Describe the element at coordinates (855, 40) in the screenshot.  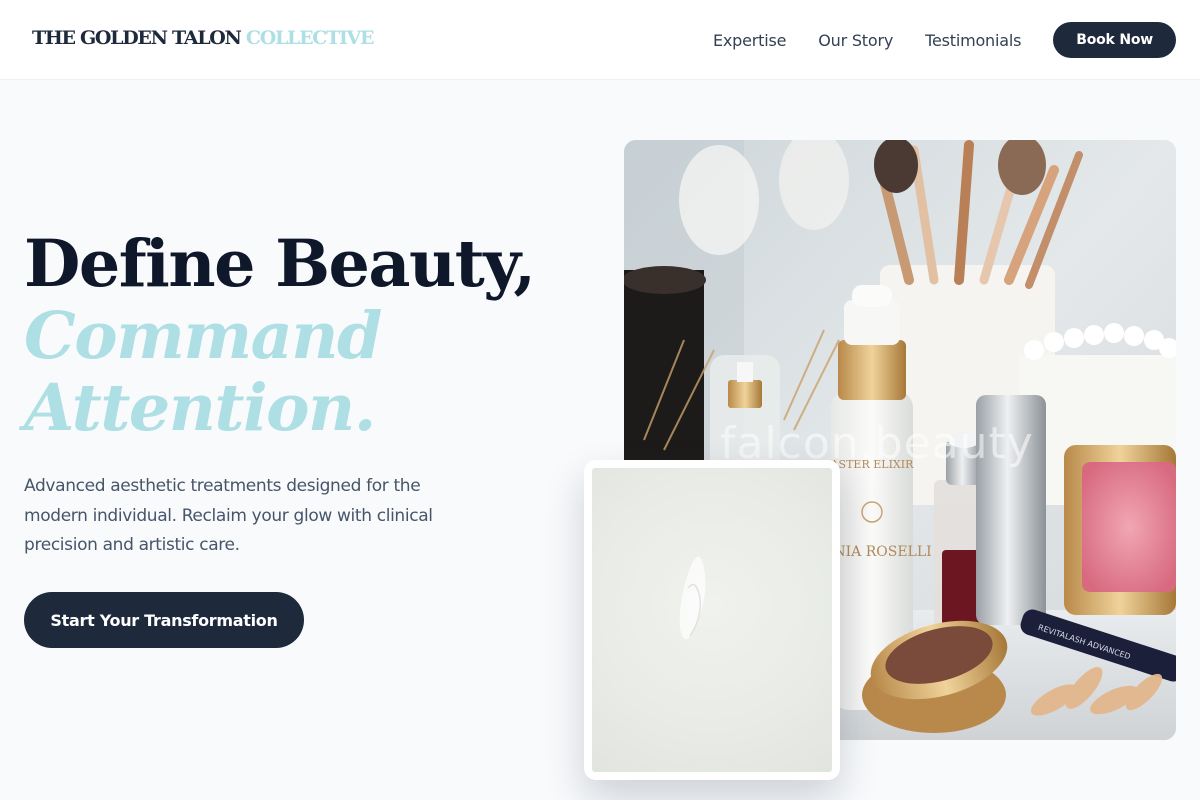
I see `nav-link-our-story: Our Story` at that location.